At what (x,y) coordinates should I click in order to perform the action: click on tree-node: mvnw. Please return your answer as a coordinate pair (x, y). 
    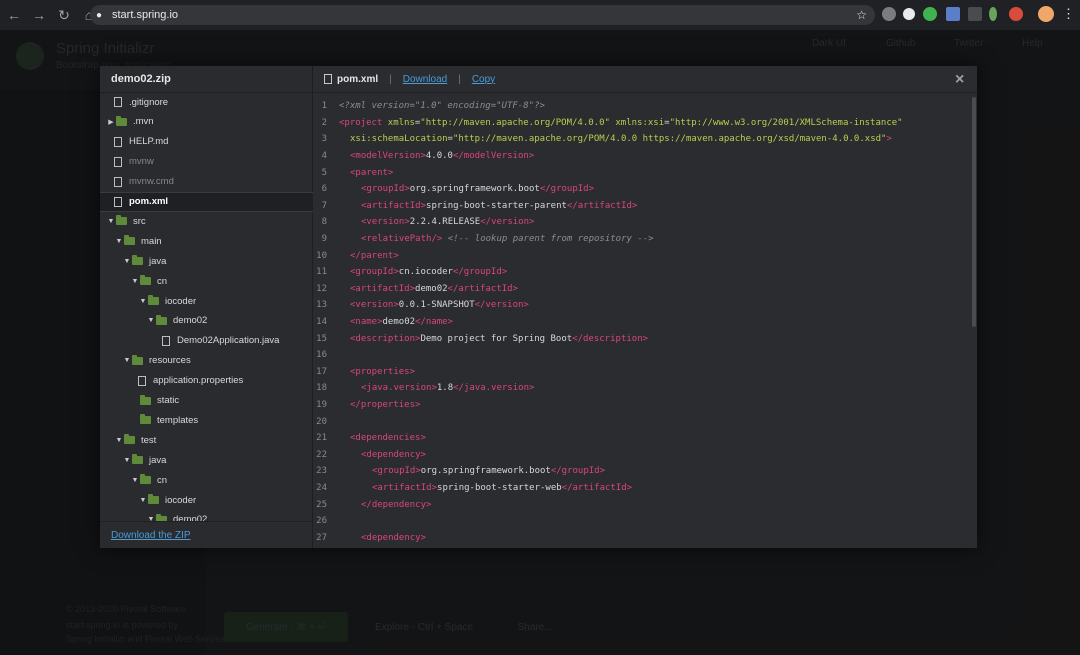
    Looking at the image, I should click on (206, 162).